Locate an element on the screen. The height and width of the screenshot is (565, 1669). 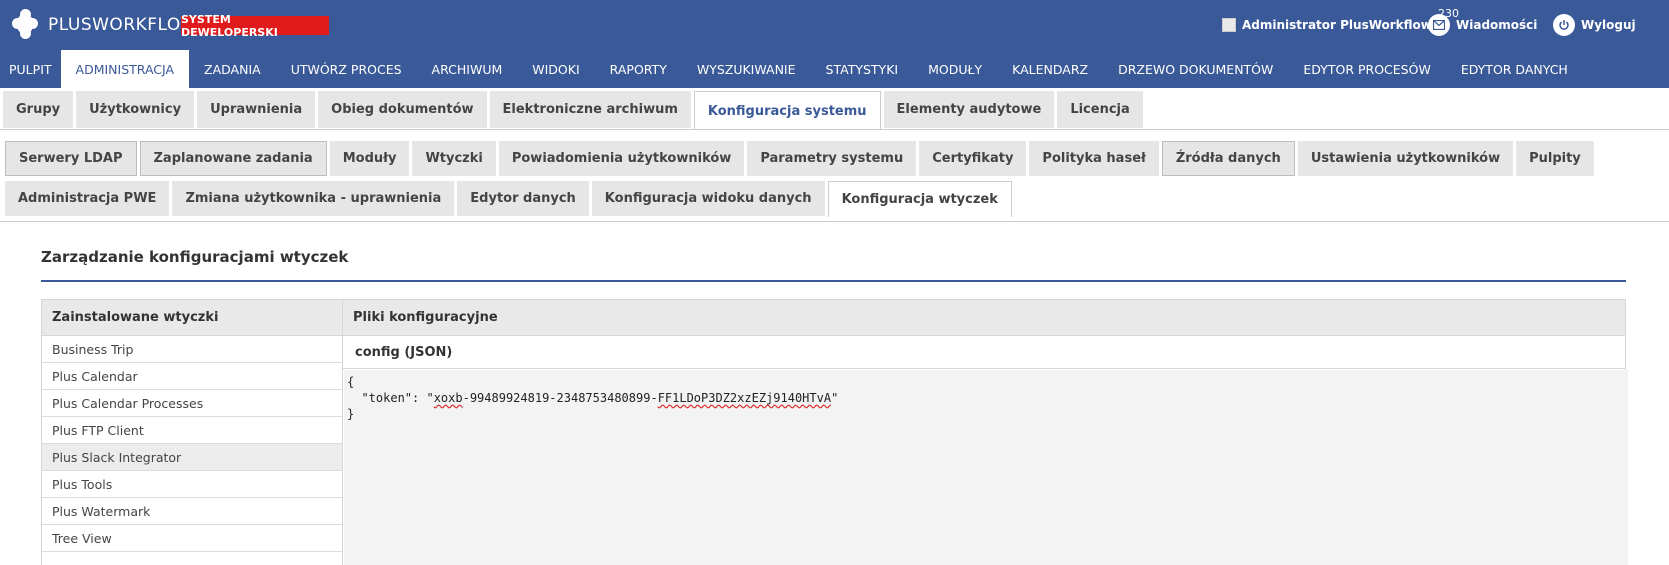
tab-ustawienia-uzytkownikow: Ustawienia użytkowników is located at coordinates (1405, 158).